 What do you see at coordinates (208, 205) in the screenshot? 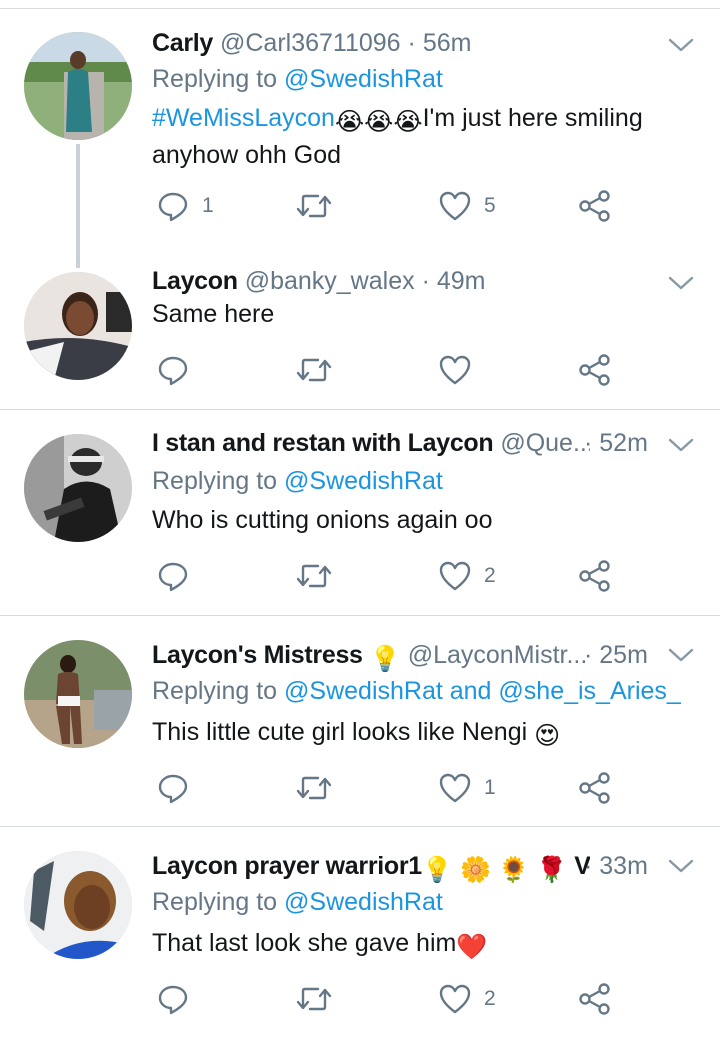
I see `reply-count: 1` at bounding box center [208, 205].